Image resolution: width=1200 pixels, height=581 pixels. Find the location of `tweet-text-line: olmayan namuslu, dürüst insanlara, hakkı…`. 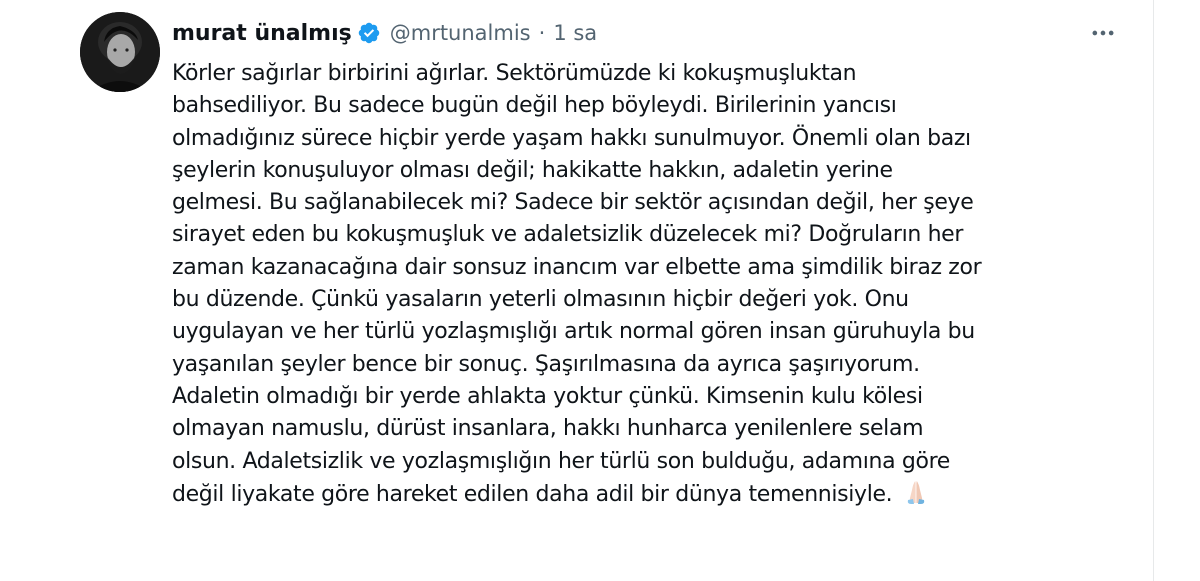

tweet-text-line: olmayan namuslu, dürüst insanlara, hakkı… is located at coordinates (548, 429).